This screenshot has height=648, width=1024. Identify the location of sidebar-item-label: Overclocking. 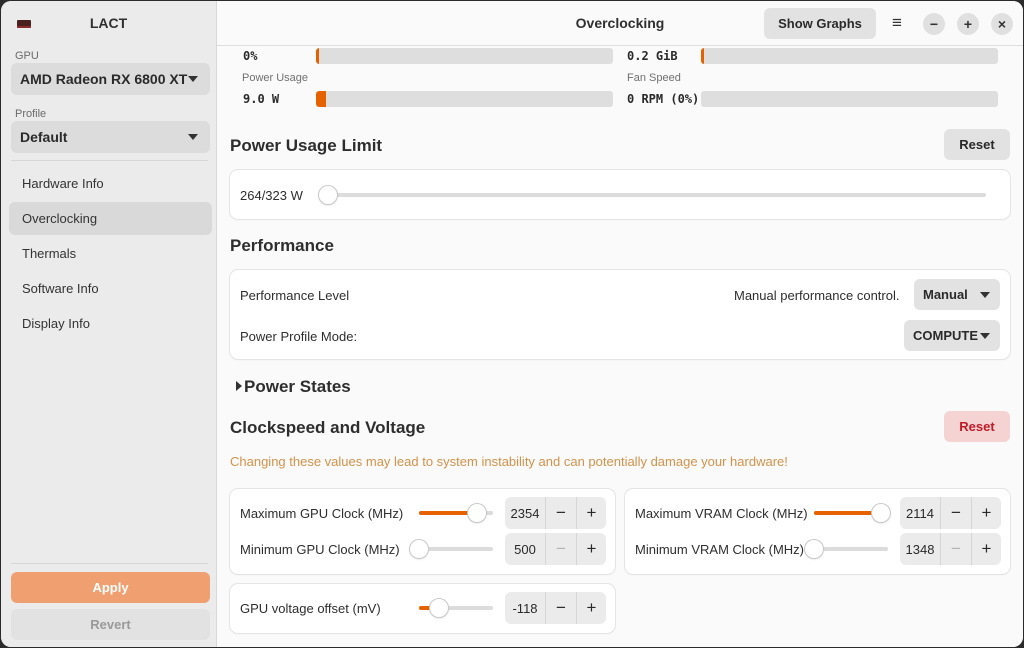
(60, 218).